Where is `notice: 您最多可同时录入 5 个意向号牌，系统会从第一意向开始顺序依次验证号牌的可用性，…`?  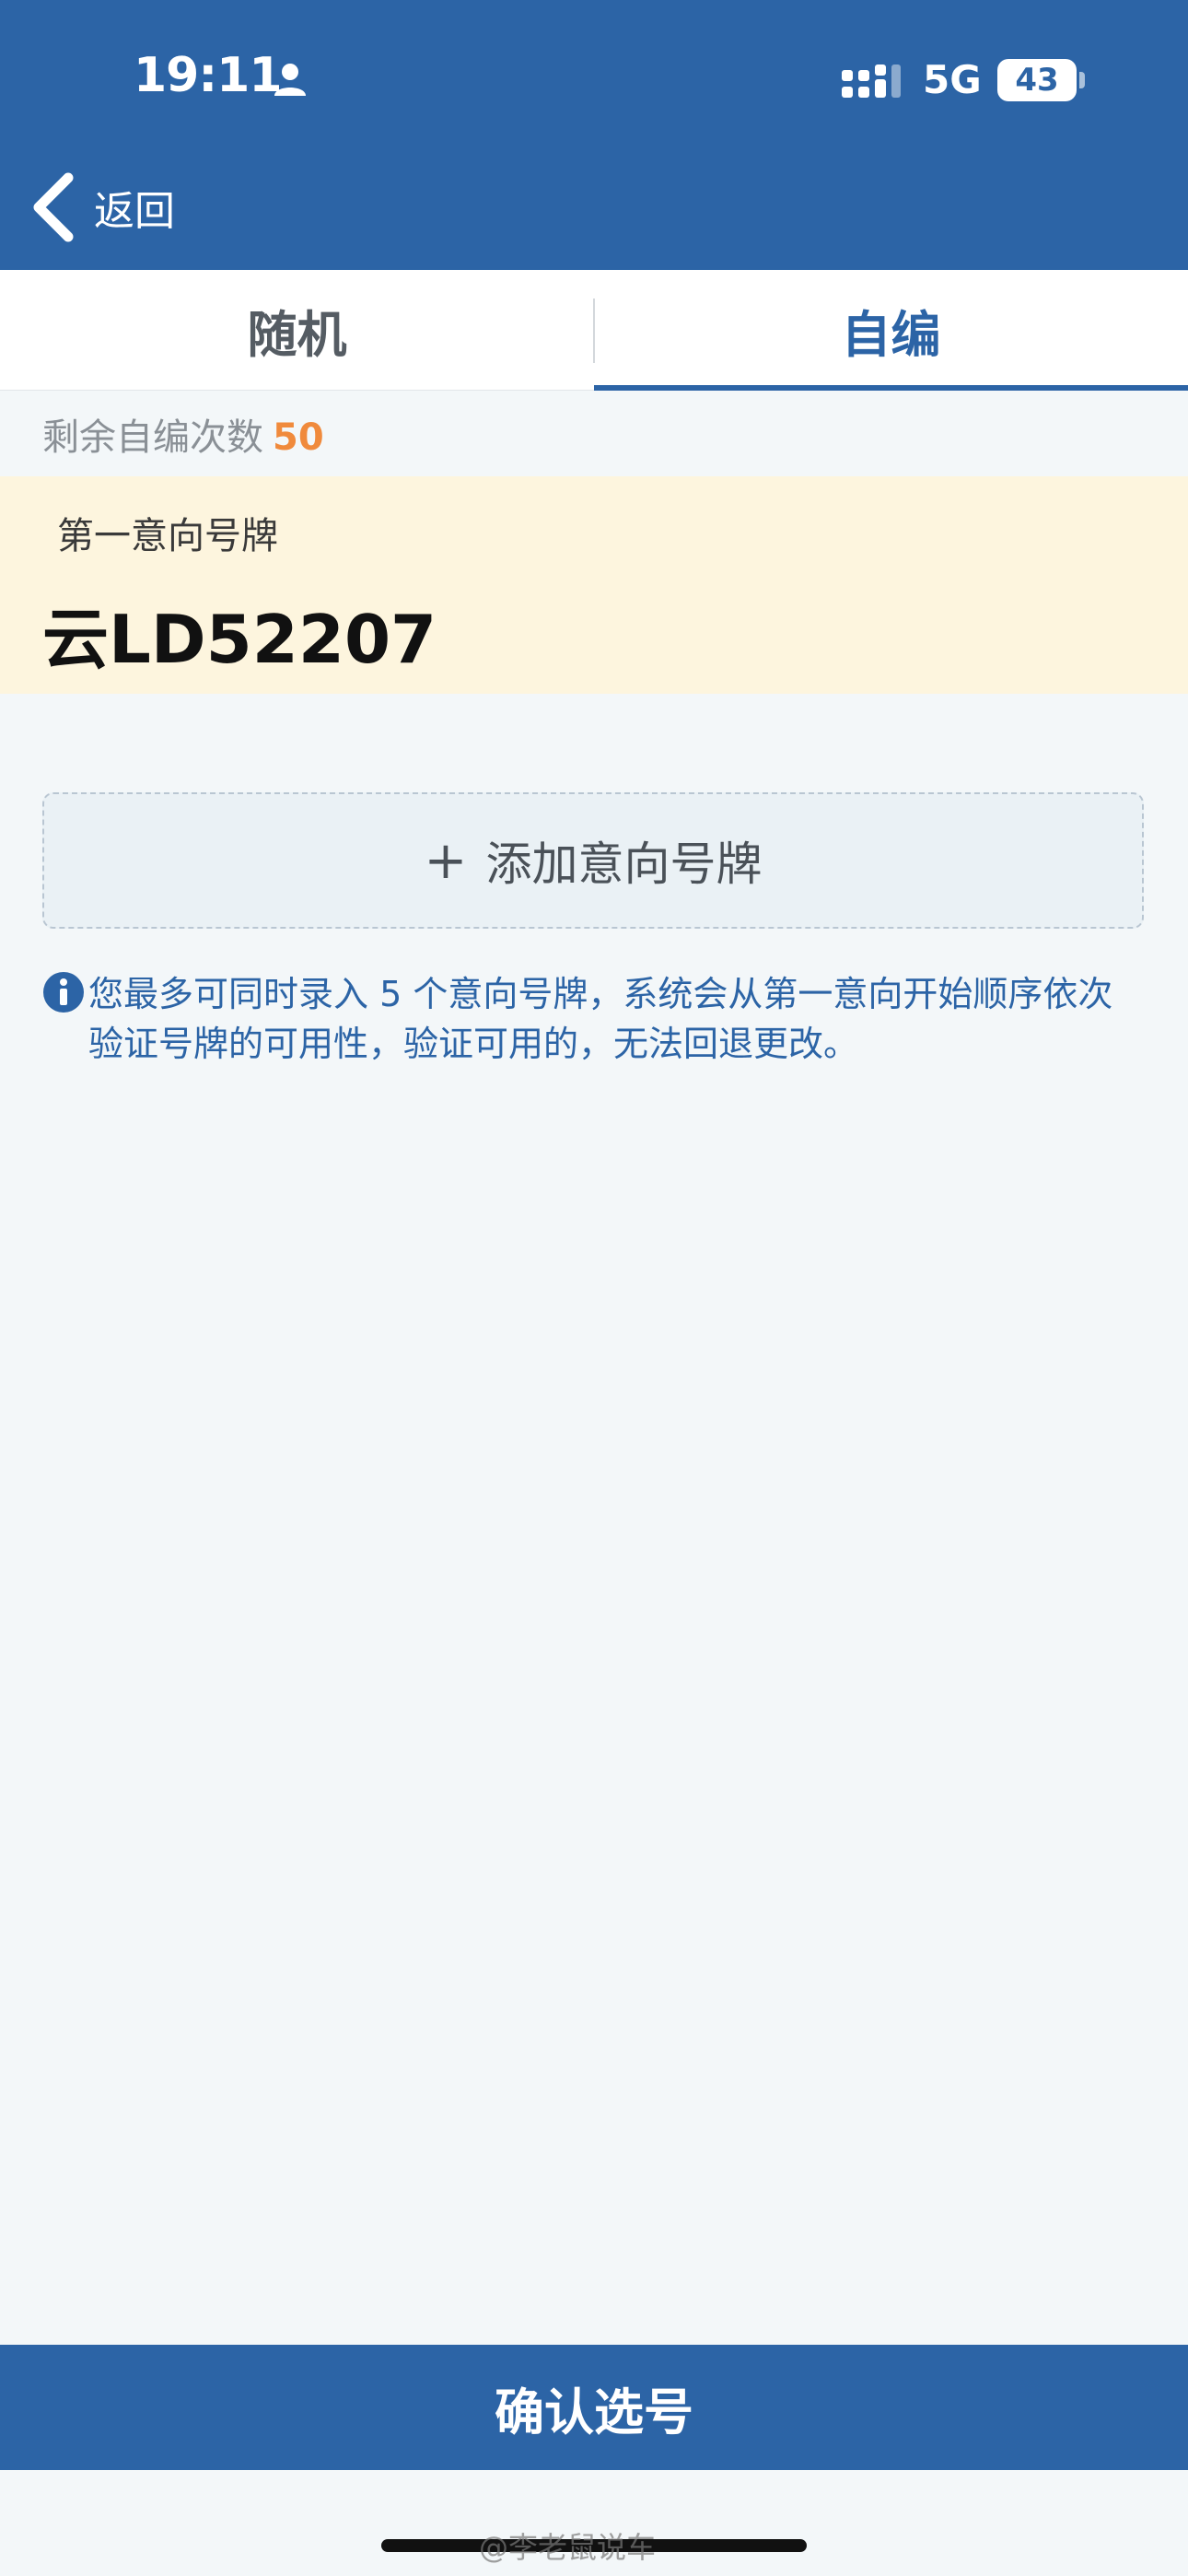
notice: 您最多可同时录入 5 个意向号牌，系统会从第一意向开始顺序依次验证号牌的可用性，… is located at coordinates (594, 1019).